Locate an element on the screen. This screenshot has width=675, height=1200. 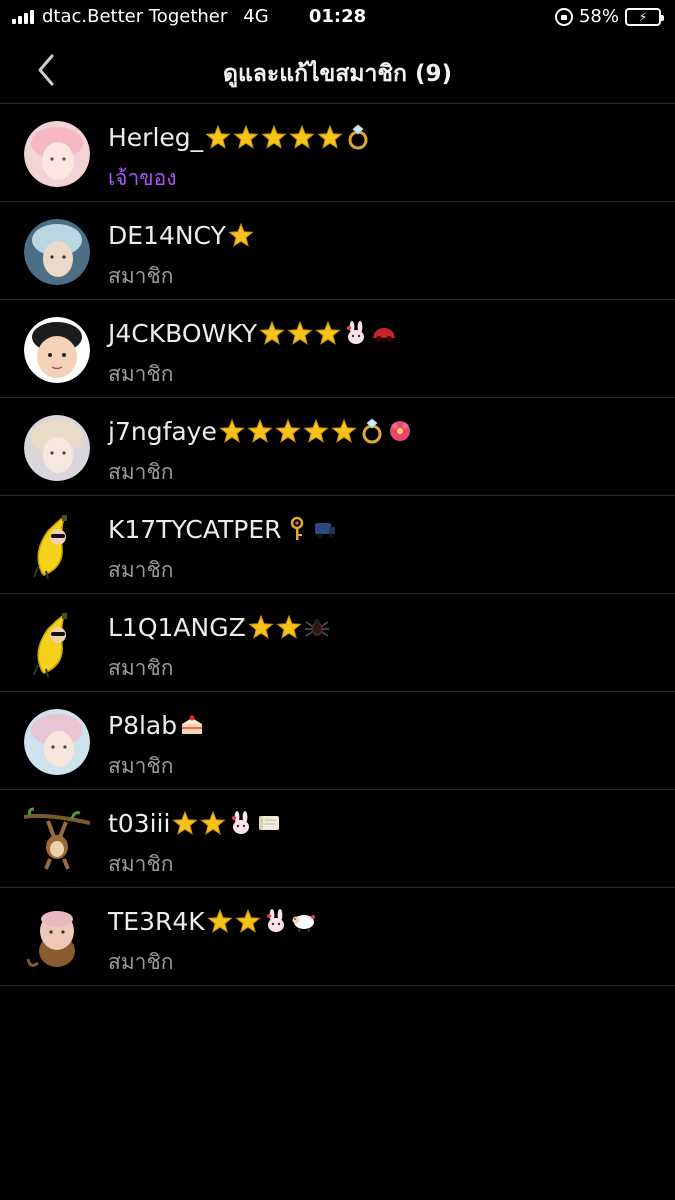
battery-icon: ⚡ is located at coordinates (644, 16).